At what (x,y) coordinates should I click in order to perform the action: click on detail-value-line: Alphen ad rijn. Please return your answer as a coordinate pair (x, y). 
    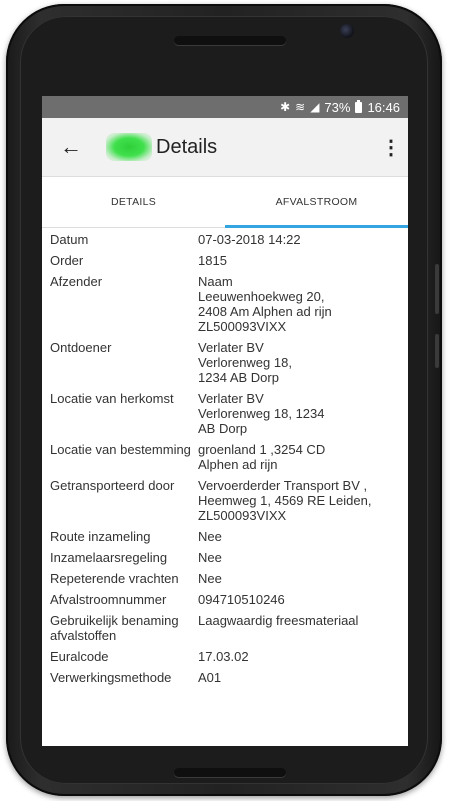
    Looking at the image, I should click on (238, 464).